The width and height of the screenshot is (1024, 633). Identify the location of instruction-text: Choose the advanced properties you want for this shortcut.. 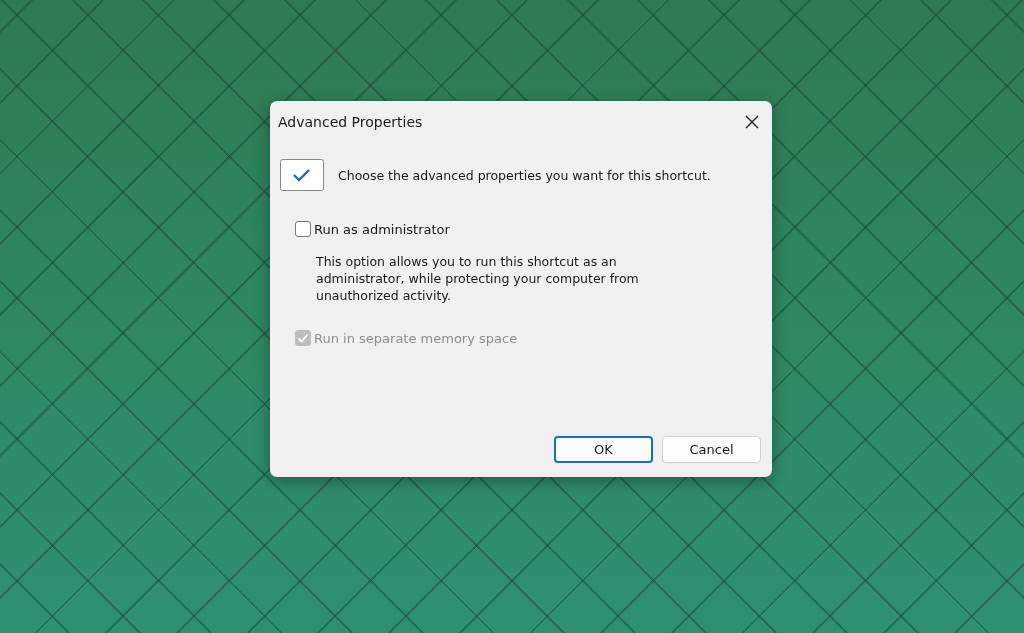
(524, 175).